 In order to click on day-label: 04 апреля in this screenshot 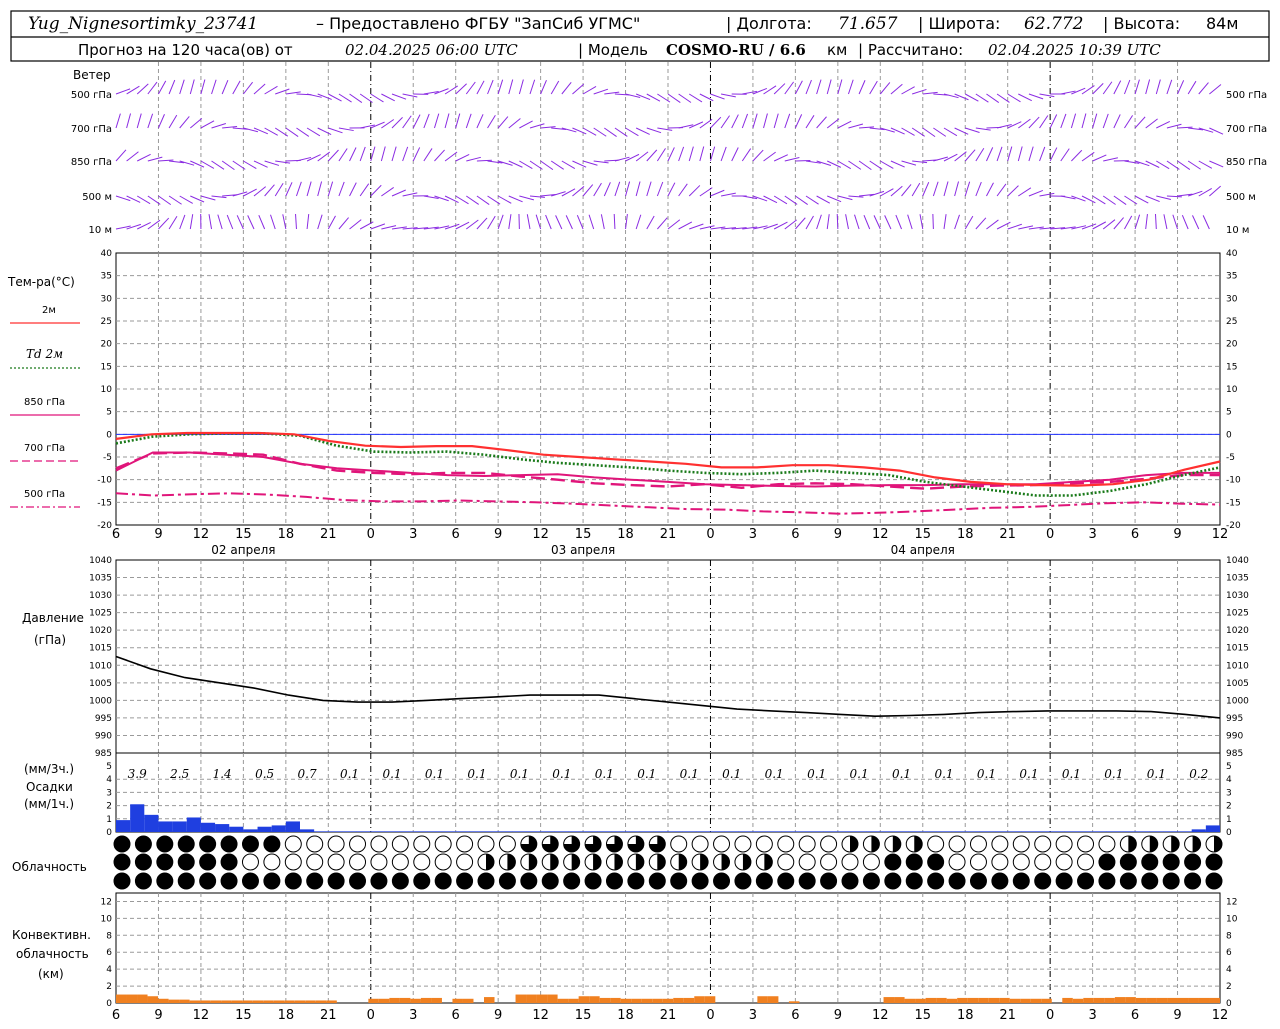, I will do `click(923, 550)`.